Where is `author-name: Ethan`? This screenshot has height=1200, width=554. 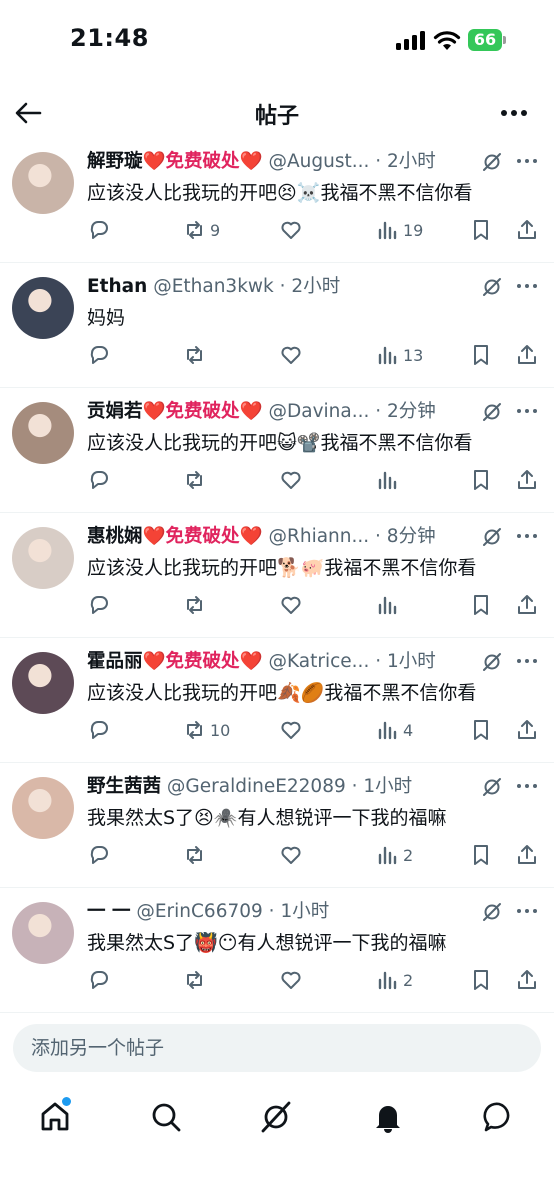 author-name: Ethan is located at coordinates (117, 286).